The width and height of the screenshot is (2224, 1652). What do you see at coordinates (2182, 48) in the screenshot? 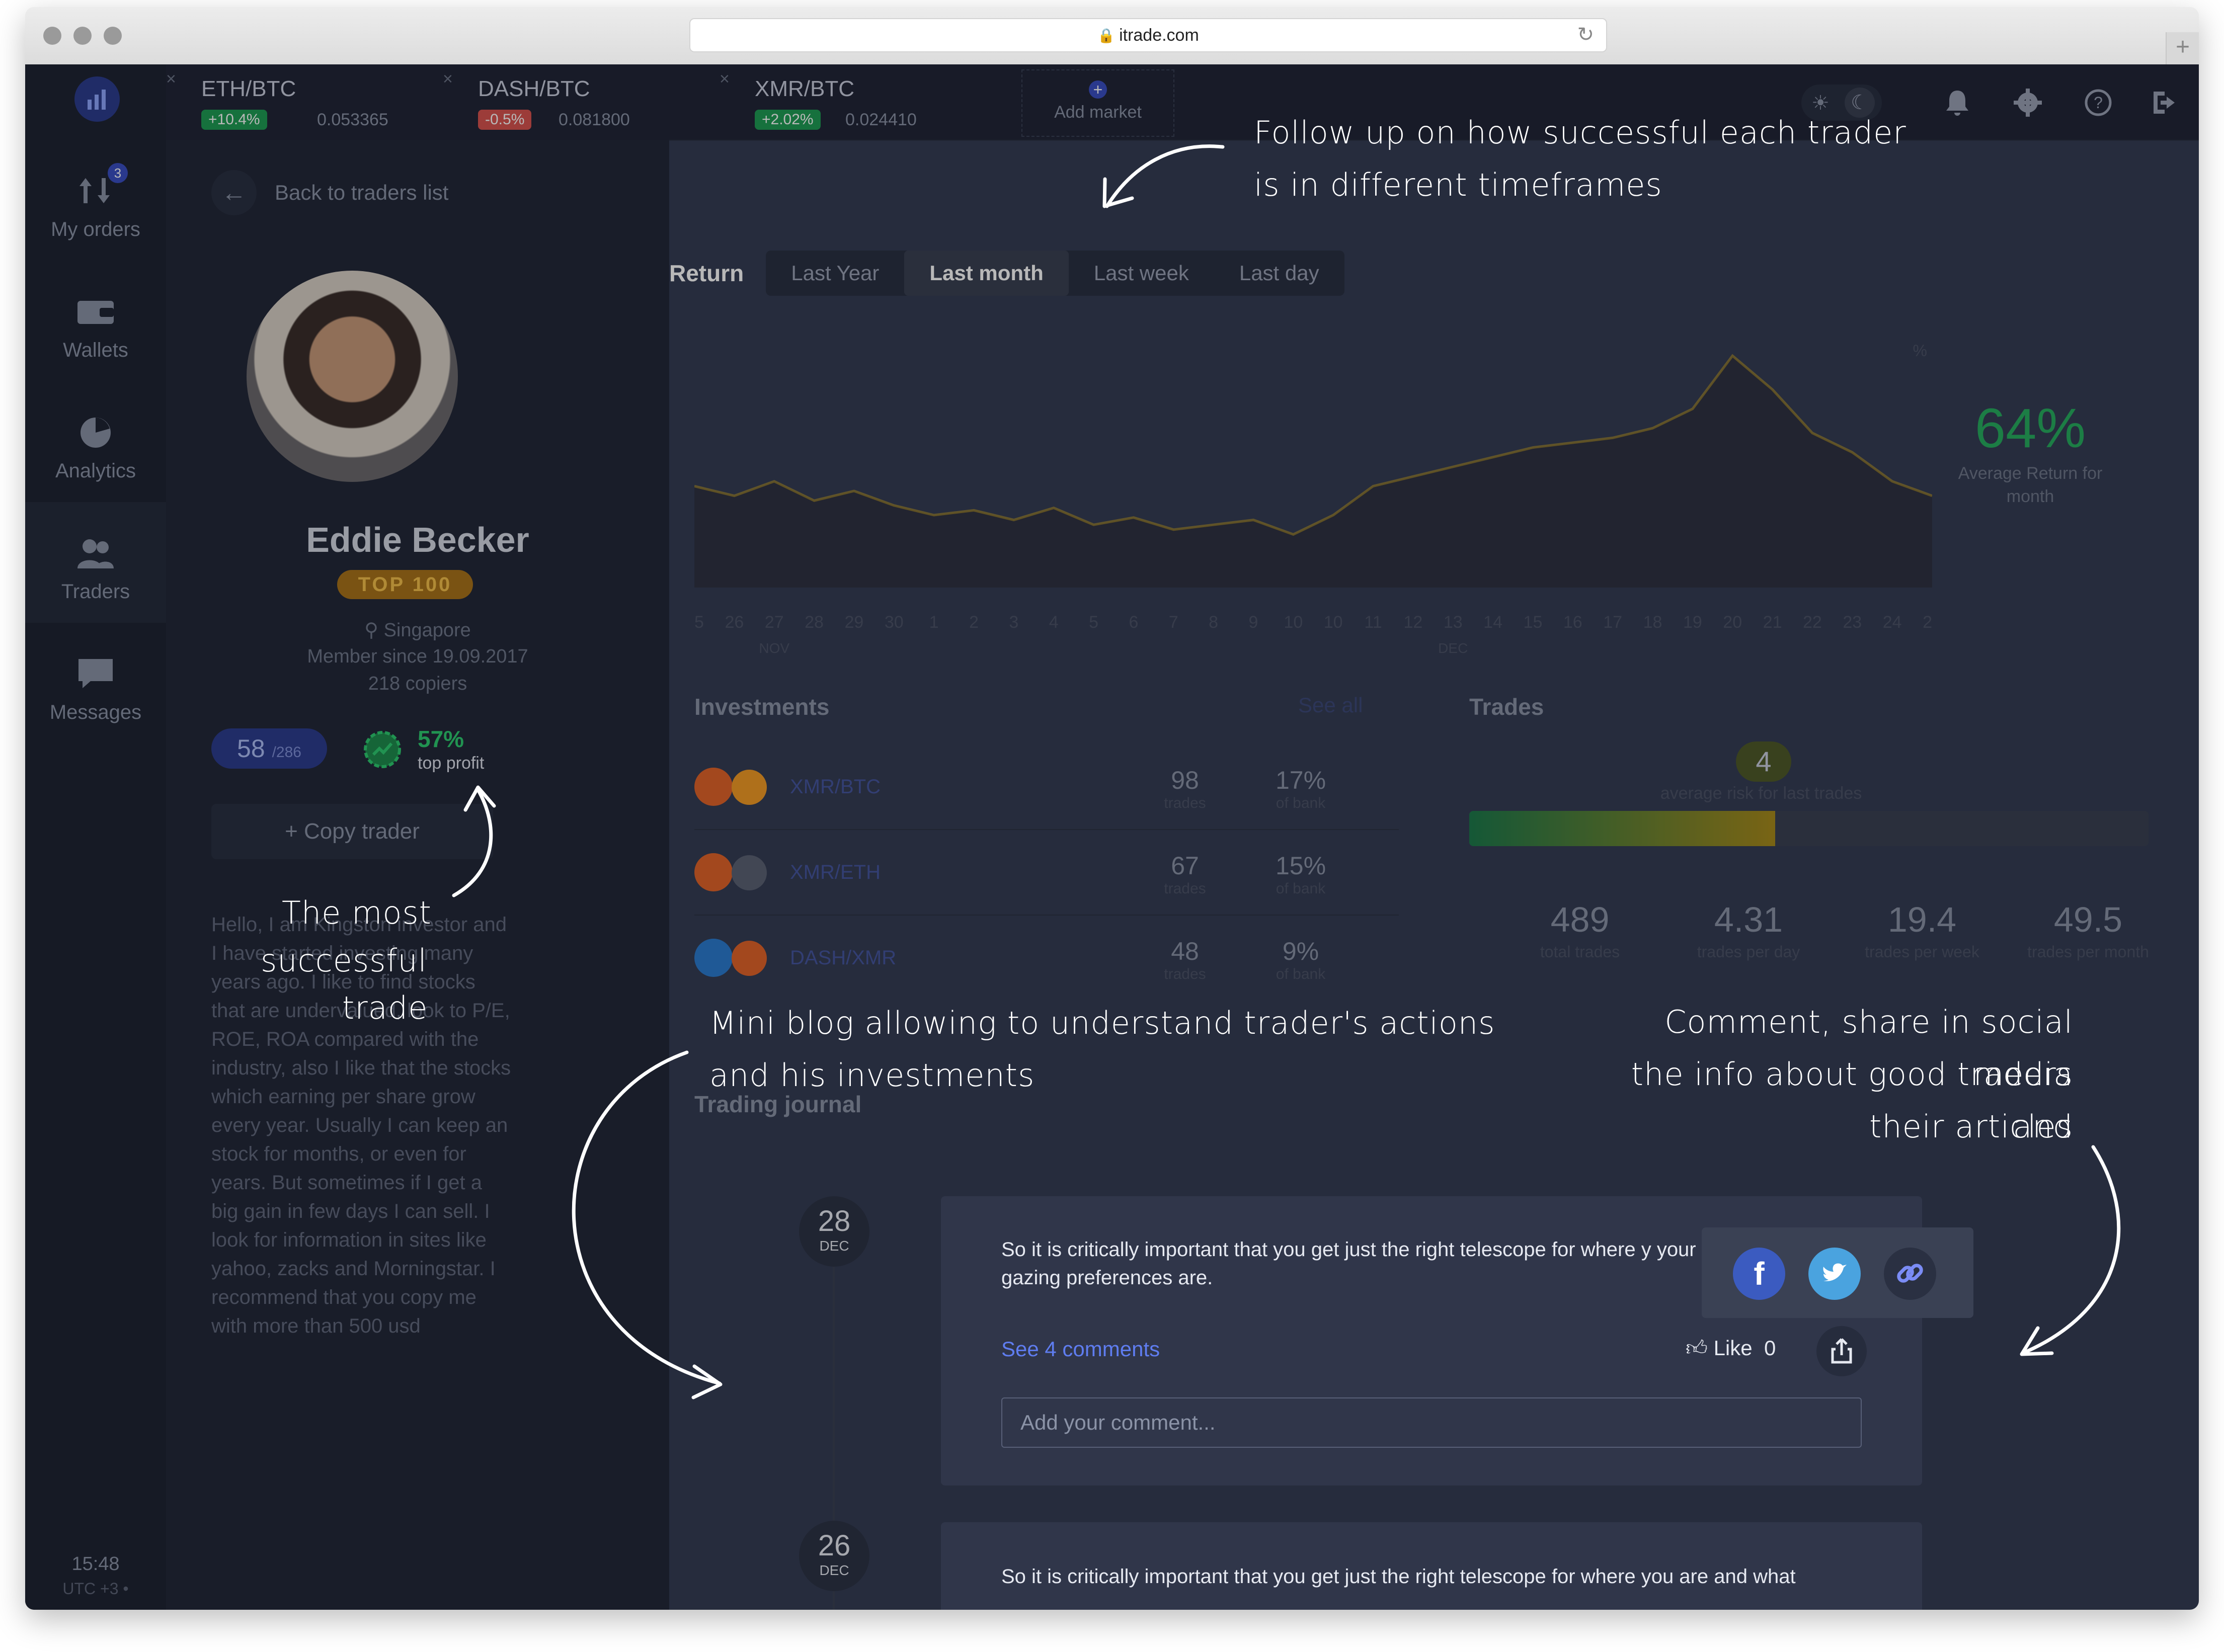
I see `new-tab-button: +` at bounding box center [2182, 48].